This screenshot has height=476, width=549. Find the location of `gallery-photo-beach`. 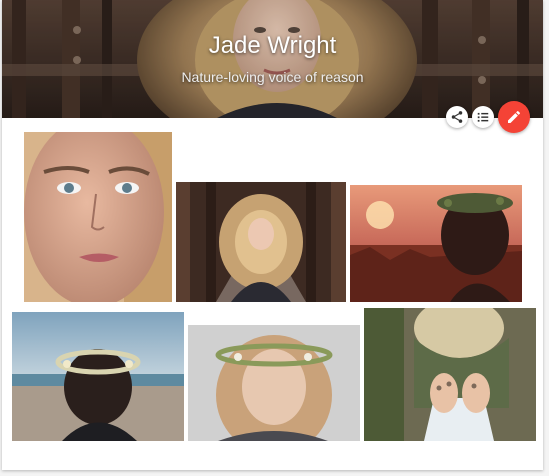

gallery-photo-beach is located at coordinates (98, 376).